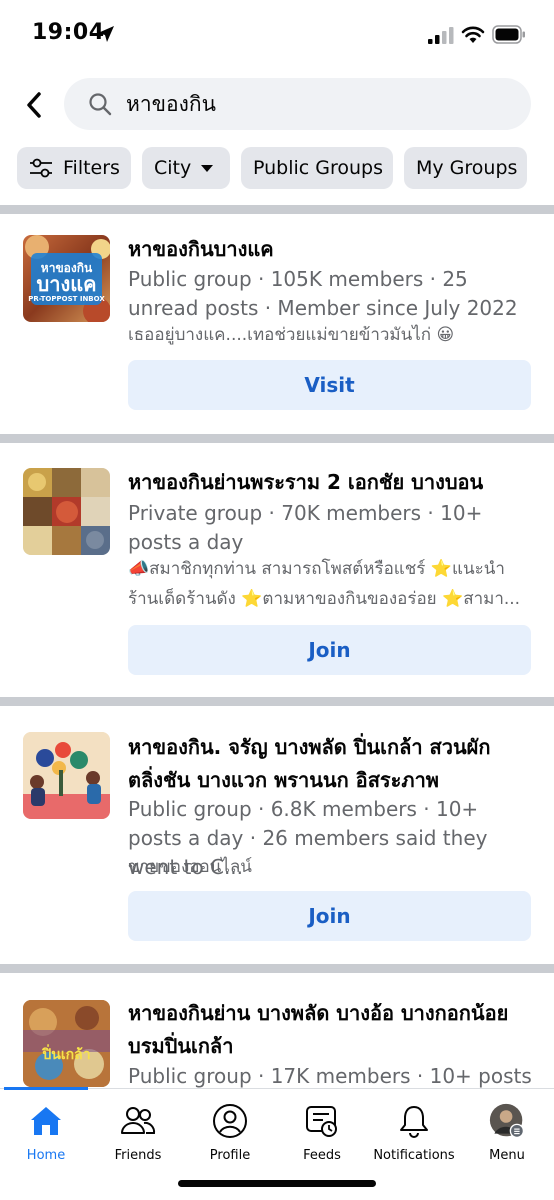  I want to click on home-indicator, so click(277, 1183).